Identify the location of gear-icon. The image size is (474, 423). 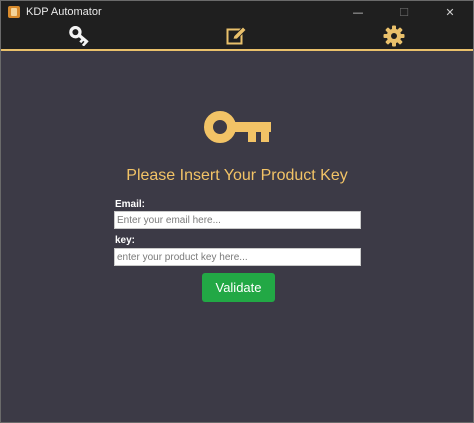
(393, 36).